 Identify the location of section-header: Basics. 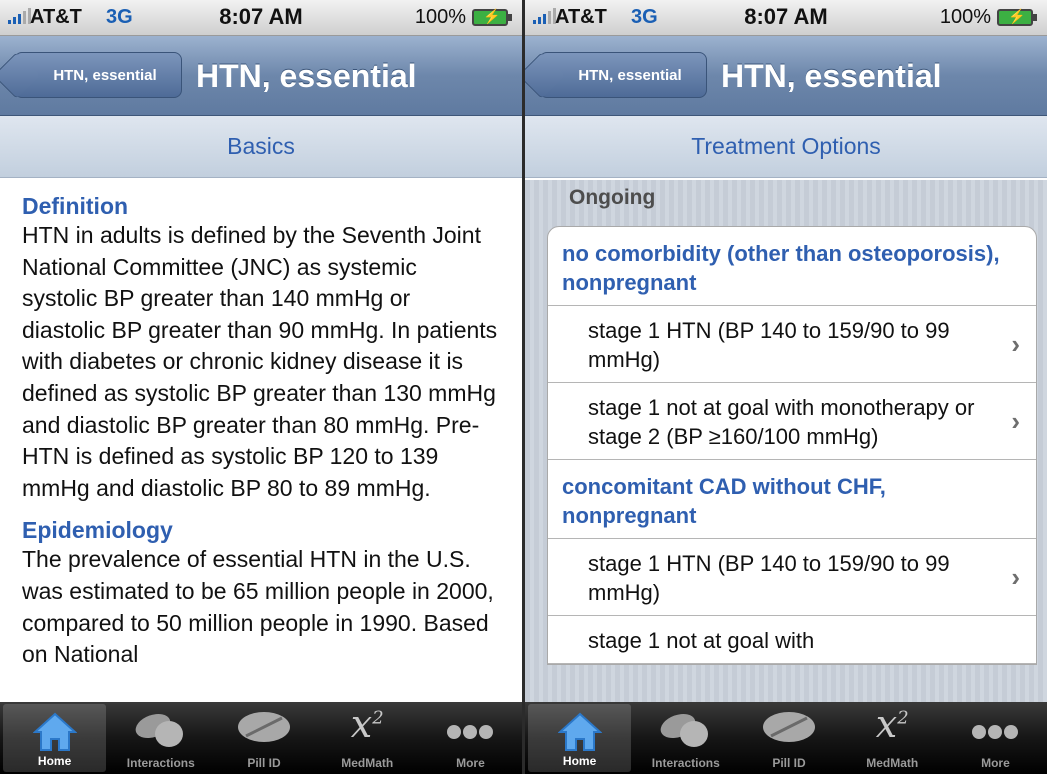
(261, 147).